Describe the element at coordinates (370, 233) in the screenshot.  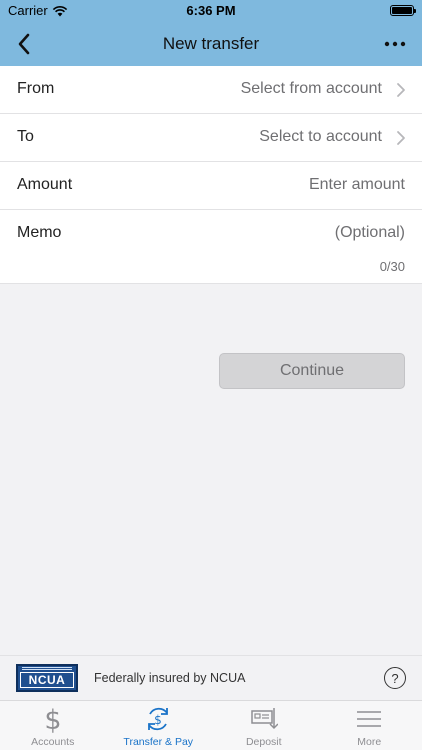
I see `memo-input: (Optional)` at that location.